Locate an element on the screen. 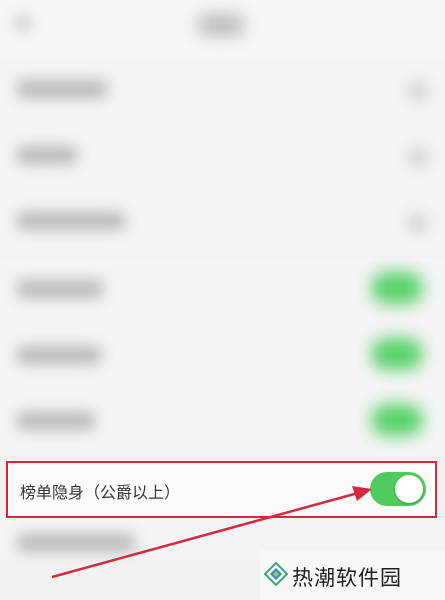  leaderboard-stealth-row: 榜单隐身（公爵以上） is located at coordinates (221, 489).